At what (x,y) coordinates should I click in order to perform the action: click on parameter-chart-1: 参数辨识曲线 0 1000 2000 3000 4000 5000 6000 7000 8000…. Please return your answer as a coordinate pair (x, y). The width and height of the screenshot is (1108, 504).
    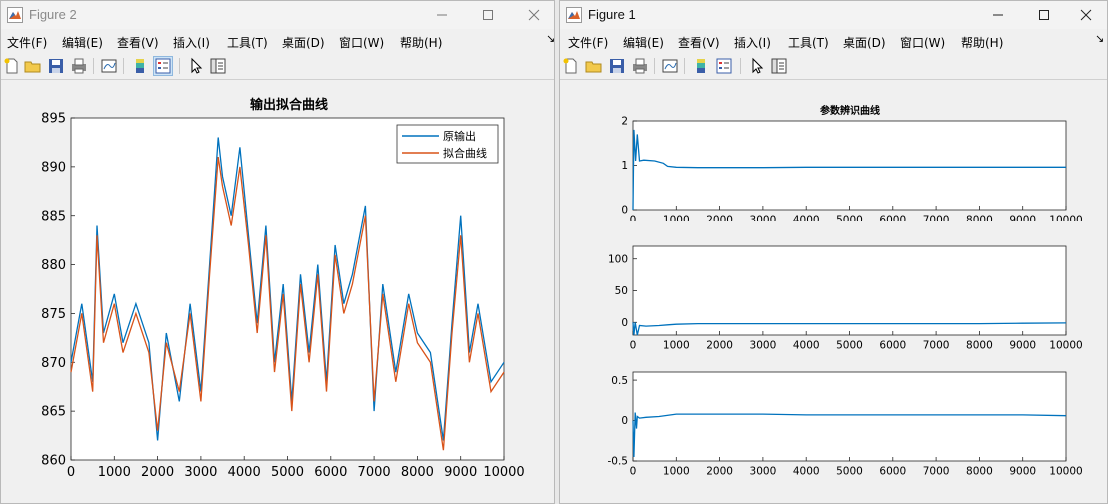
    Looking at the image, I should click on (851, 162).